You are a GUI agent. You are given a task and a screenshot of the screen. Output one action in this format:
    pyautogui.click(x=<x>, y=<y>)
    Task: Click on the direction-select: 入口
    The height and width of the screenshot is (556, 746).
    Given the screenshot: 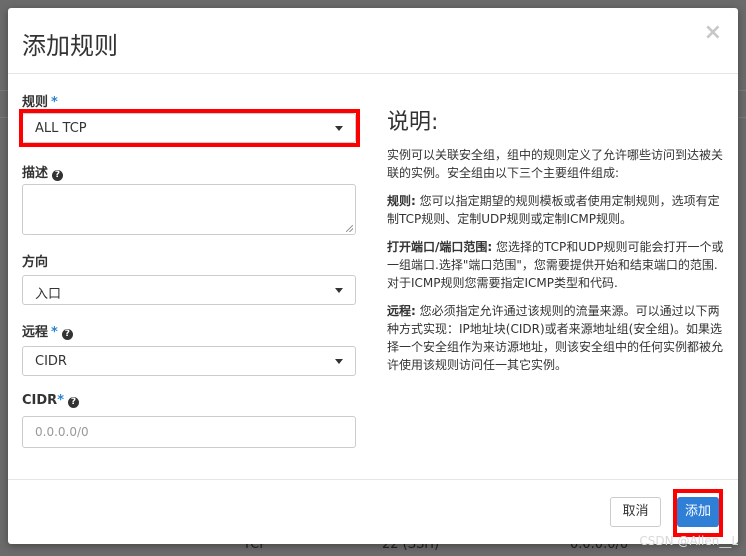 What is the action you would take?
    pyautogui.click(x=189, y=290)
    